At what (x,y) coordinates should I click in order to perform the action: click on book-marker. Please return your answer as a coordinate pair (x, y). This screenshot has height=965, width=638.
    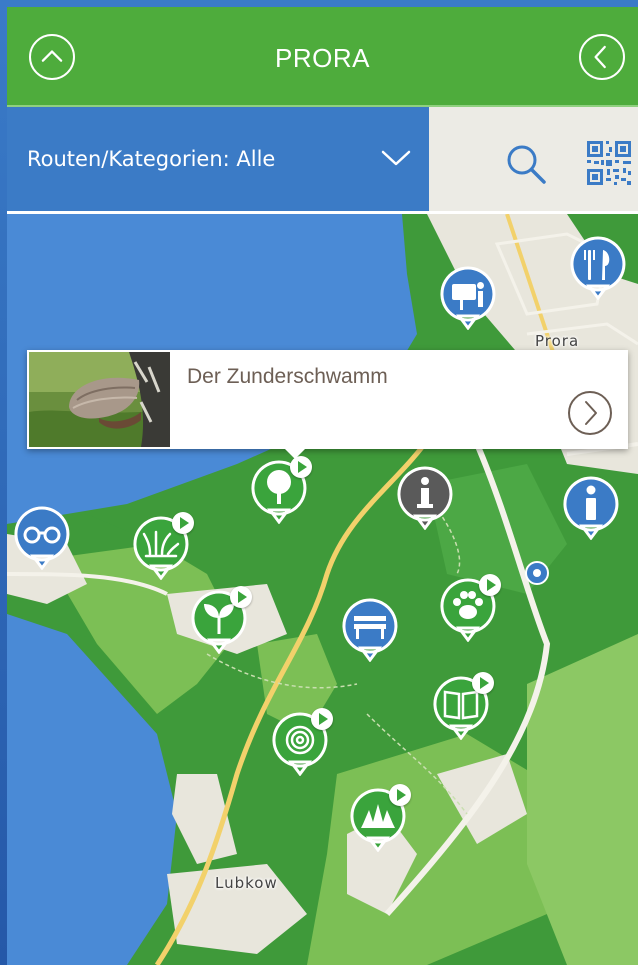
    Looking at the image, I should click on (463, 706).